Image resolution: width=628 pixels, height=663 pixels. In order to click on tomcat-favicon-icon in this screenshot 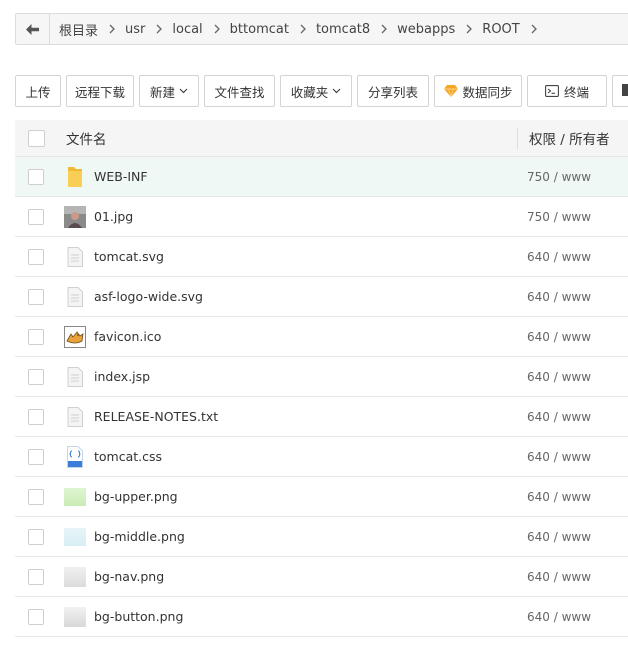, I will do `click(75, 336)`.